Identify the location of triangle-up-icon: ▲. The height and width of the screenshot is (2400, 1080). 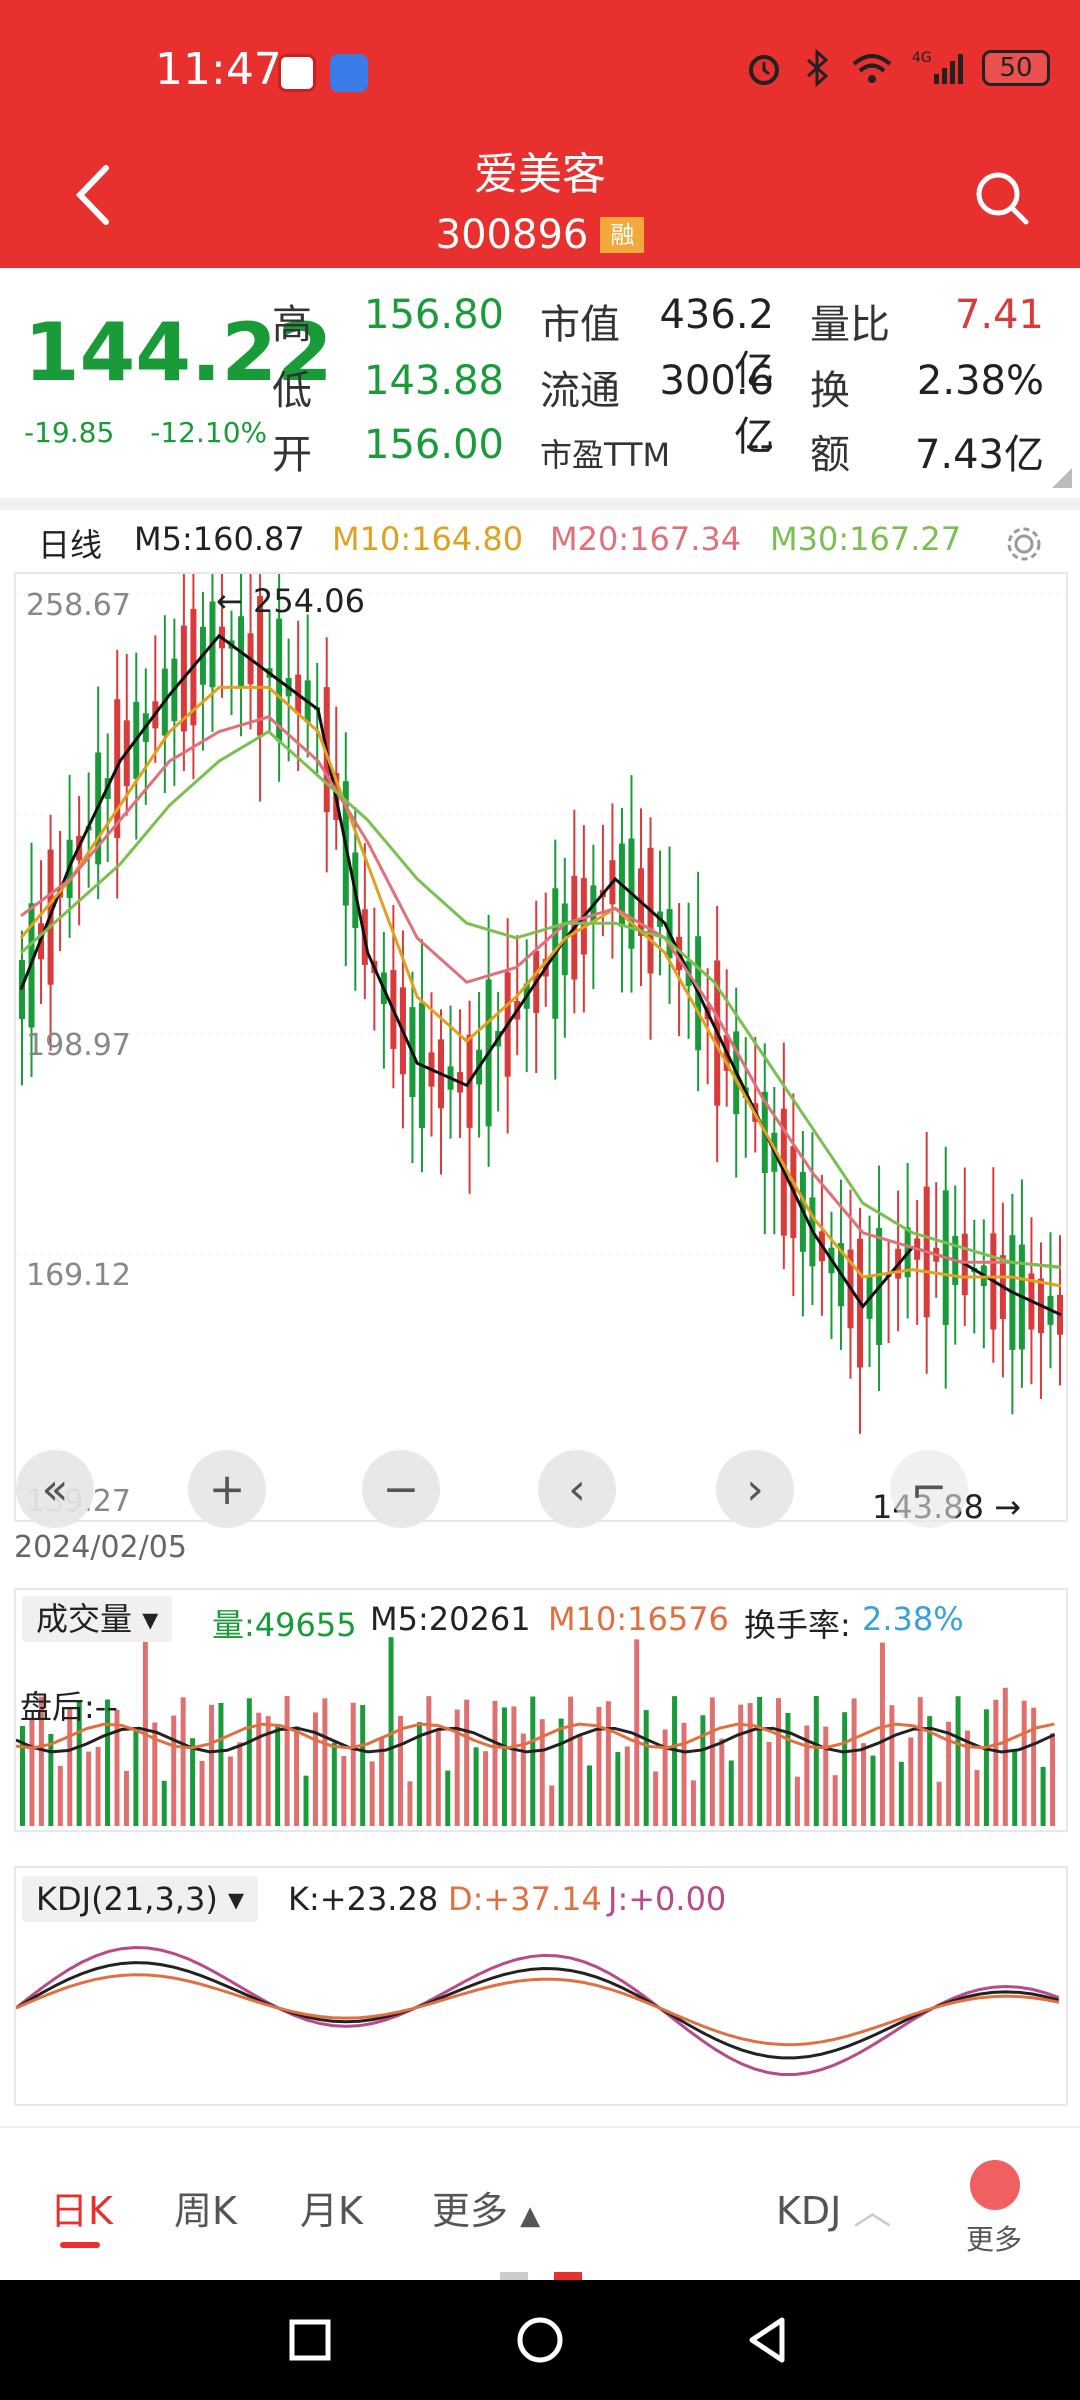
(530, 2216).